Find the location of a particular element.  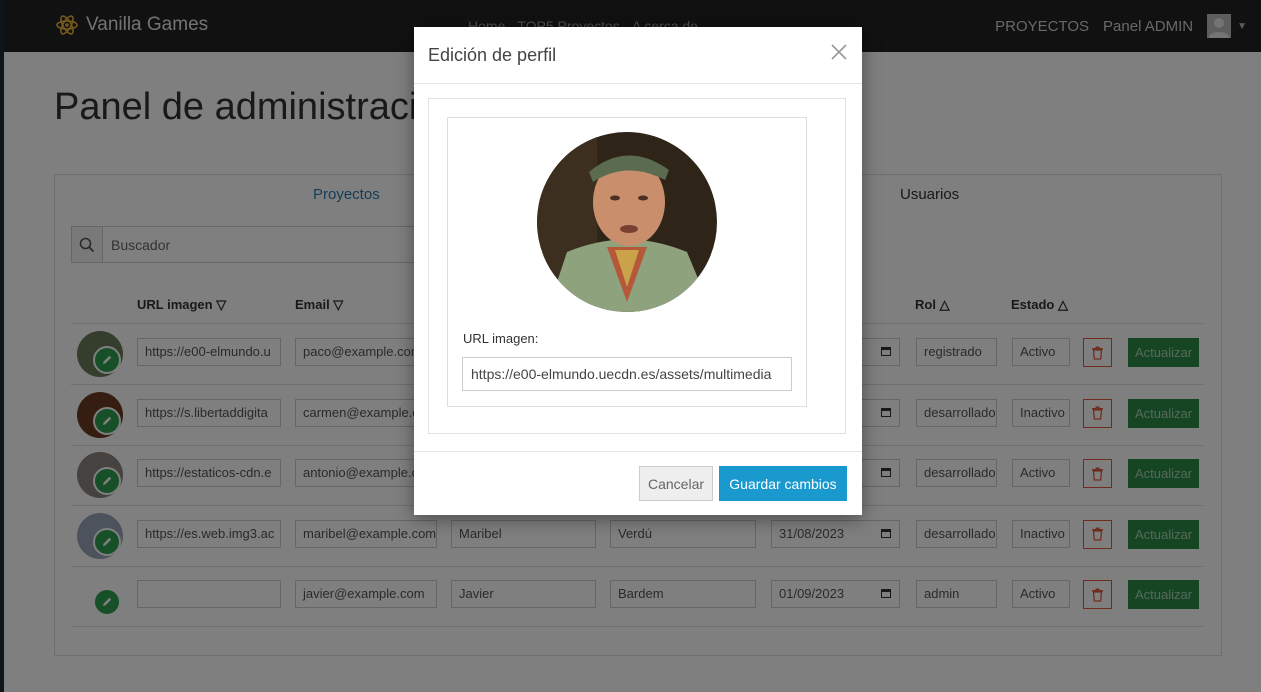

cancel-button: Cancelar is located at coordinates (676, 483).